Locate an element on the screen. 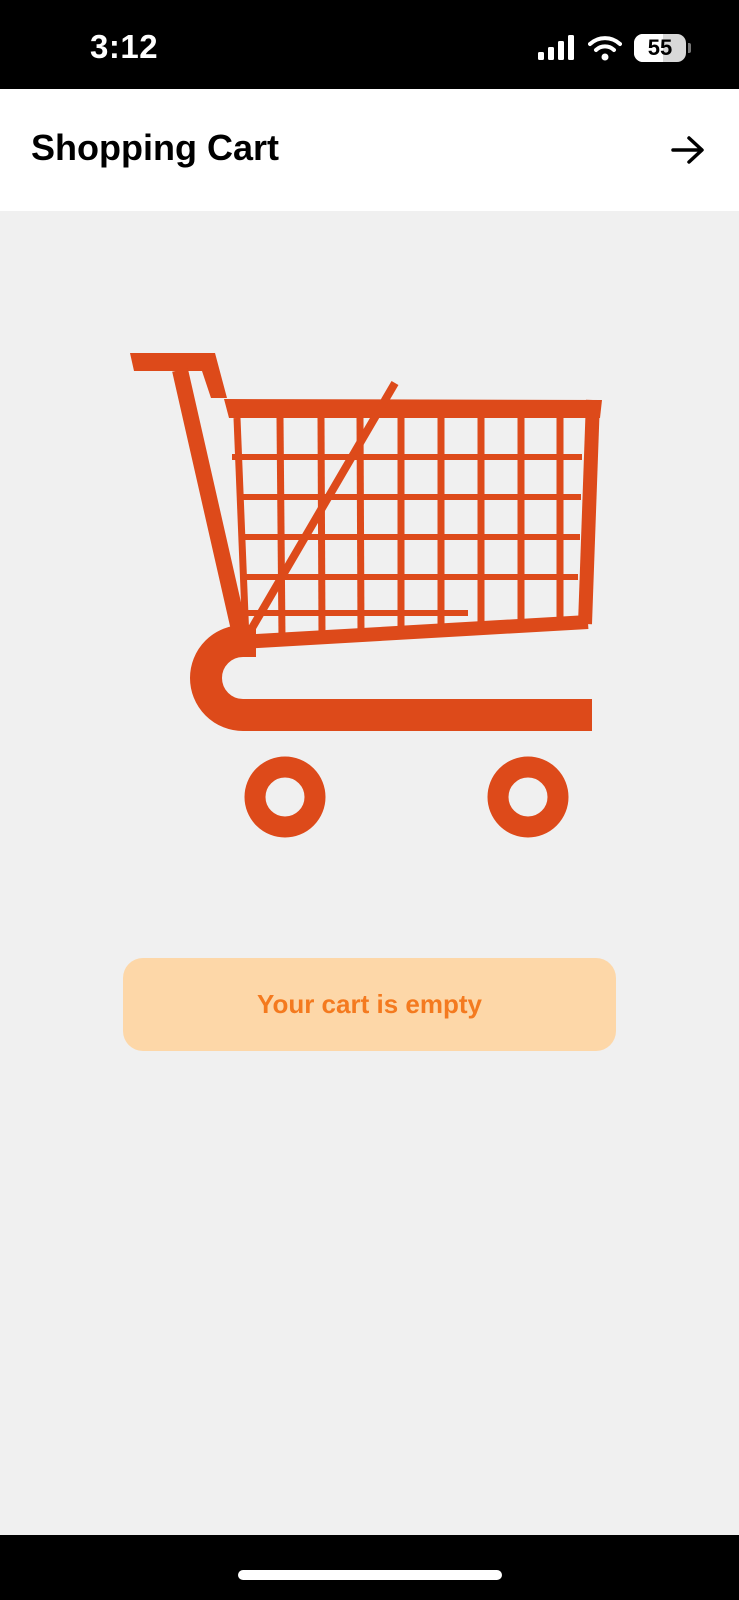  status-icons: 55 is located at coordinates (614, 48).